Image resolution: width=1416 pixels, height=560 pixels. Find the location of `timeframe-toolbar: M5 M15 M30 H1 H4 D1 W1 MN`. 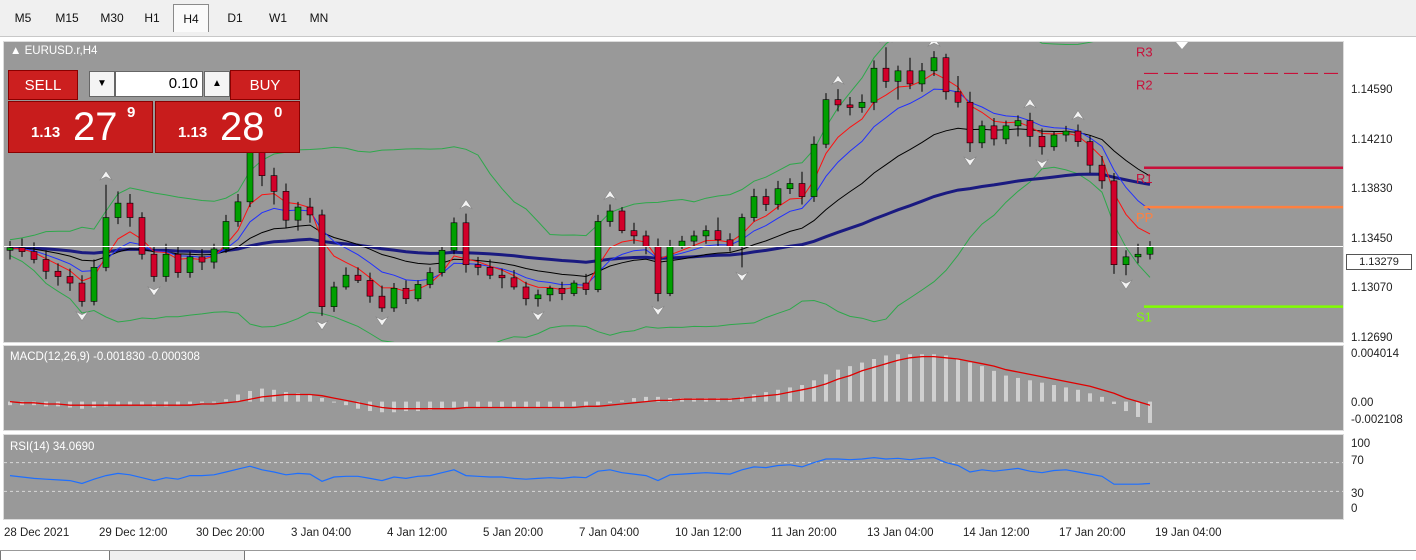

timeframe-toolbar: M5 M15 M30 H1 H4 D1 W1 MN is located at coordinates (708, 18).